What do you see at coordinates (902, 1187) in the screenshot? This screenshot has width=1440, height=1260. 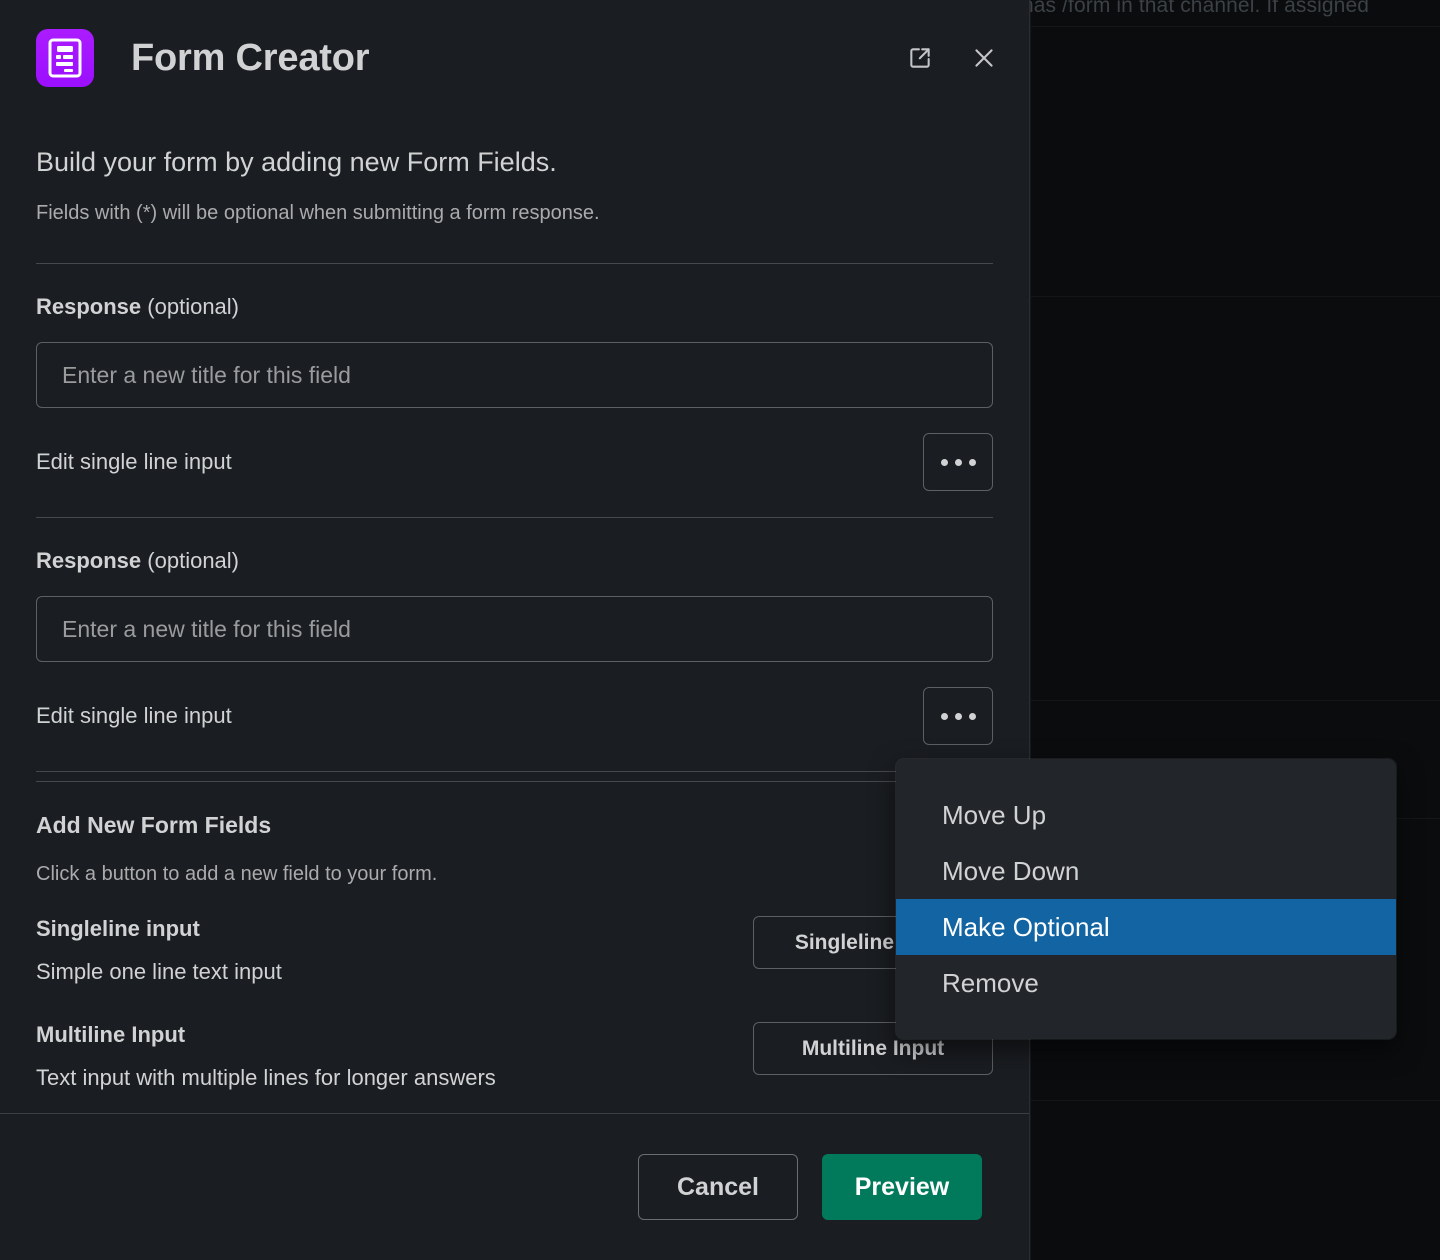 I see `preview-button: Preview` at bounding box center [902, 1187].